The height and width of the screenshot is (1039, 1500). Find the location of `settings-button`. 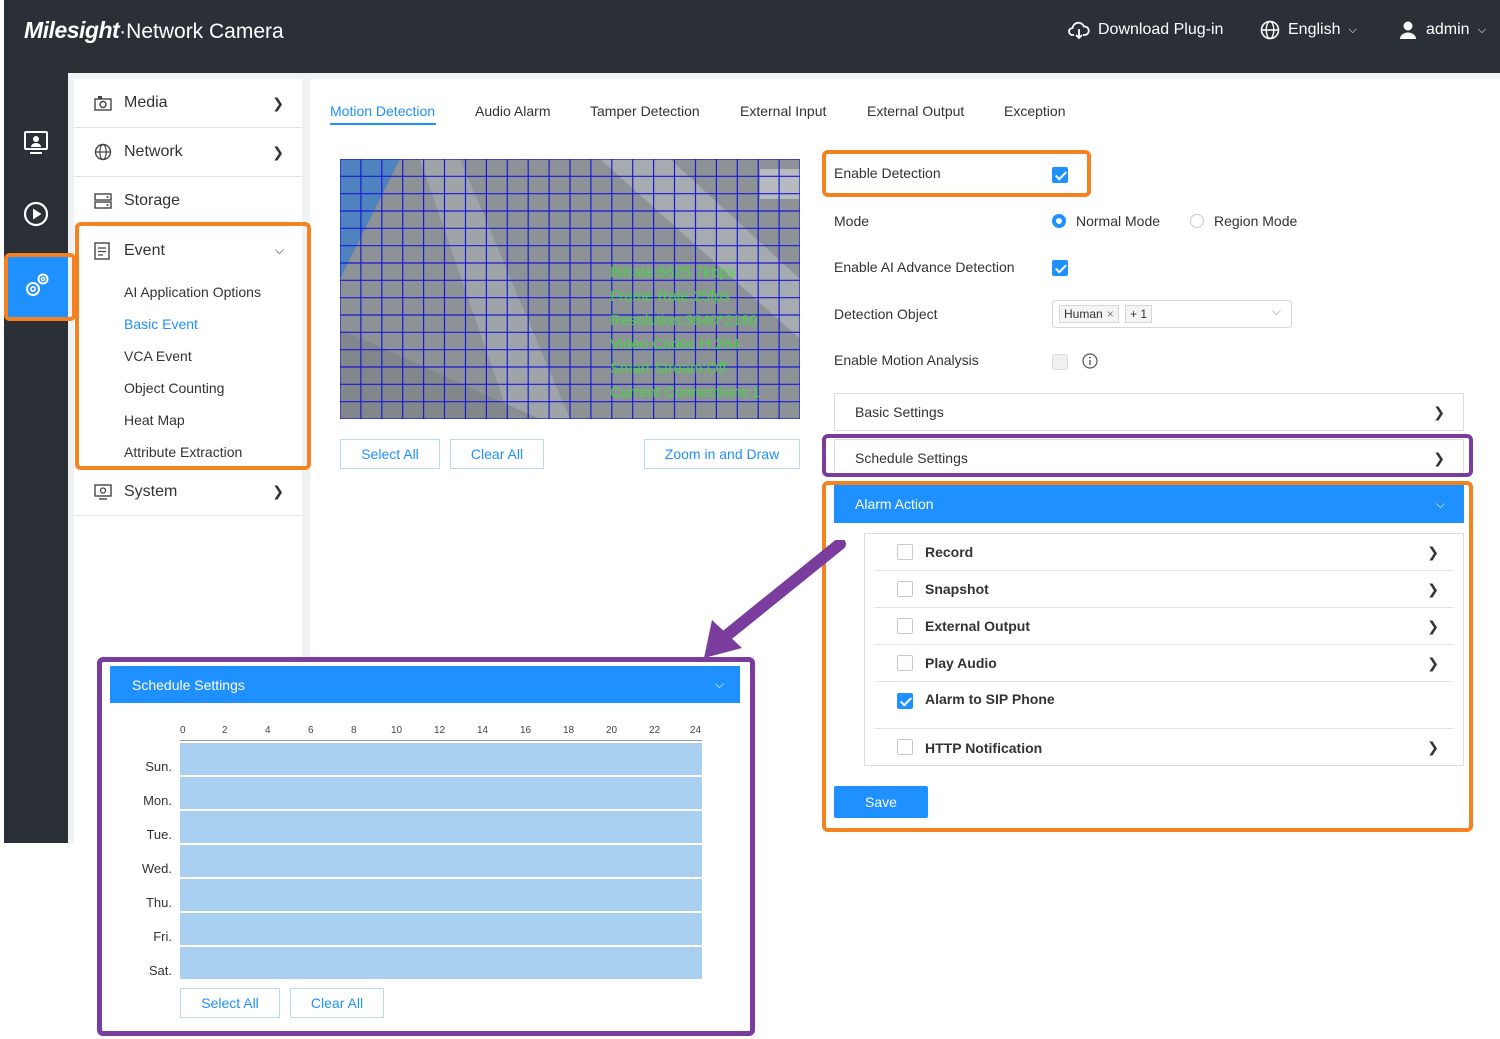

settings-button is located at coordinates (37, 287).